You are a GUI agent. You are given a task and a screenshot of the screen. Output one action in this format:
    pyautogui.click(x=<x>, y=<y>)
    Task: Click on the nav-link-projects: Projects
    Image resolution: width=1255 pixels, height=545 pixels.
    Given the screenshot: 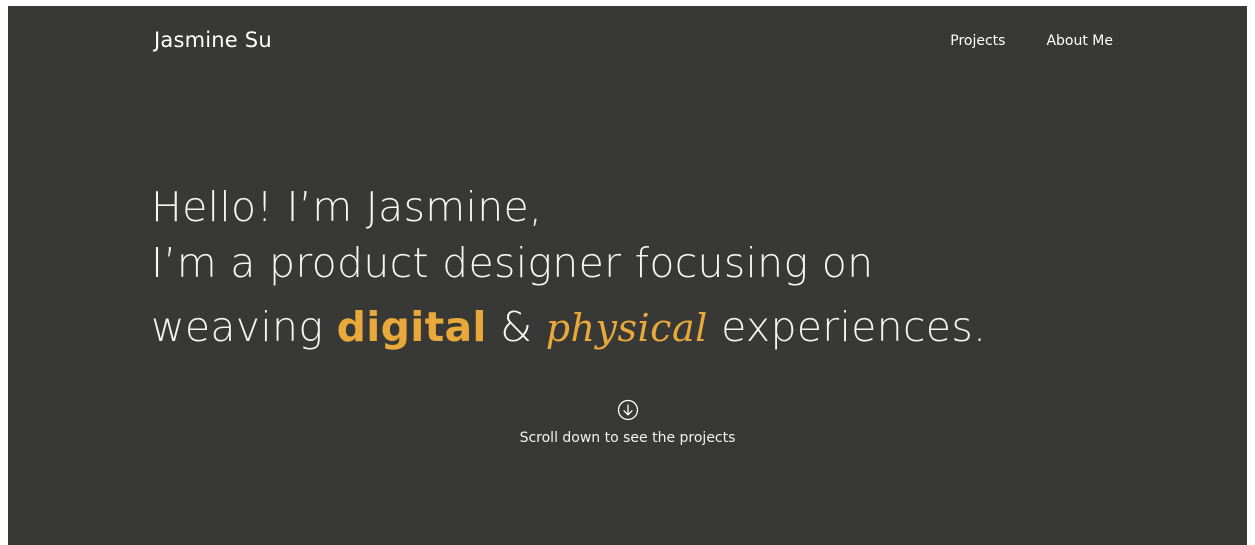 What is the action you would take?
    pyautogui.click(x=977, y=41)
    